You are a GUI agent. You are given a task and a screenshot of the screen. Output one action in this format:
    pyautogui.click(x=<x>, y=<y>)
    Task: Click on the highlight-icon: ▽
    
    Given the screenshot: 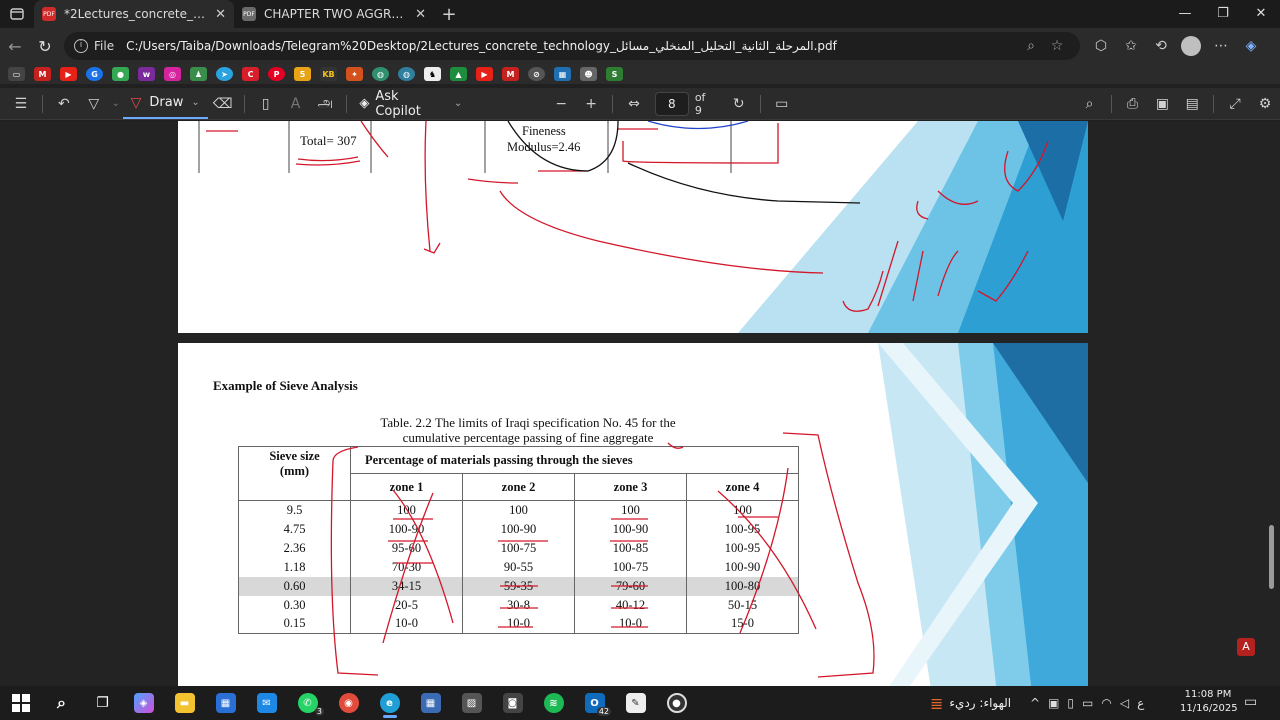 What is the action you would take?
    pyautogui.click(x=94, y=104)
    